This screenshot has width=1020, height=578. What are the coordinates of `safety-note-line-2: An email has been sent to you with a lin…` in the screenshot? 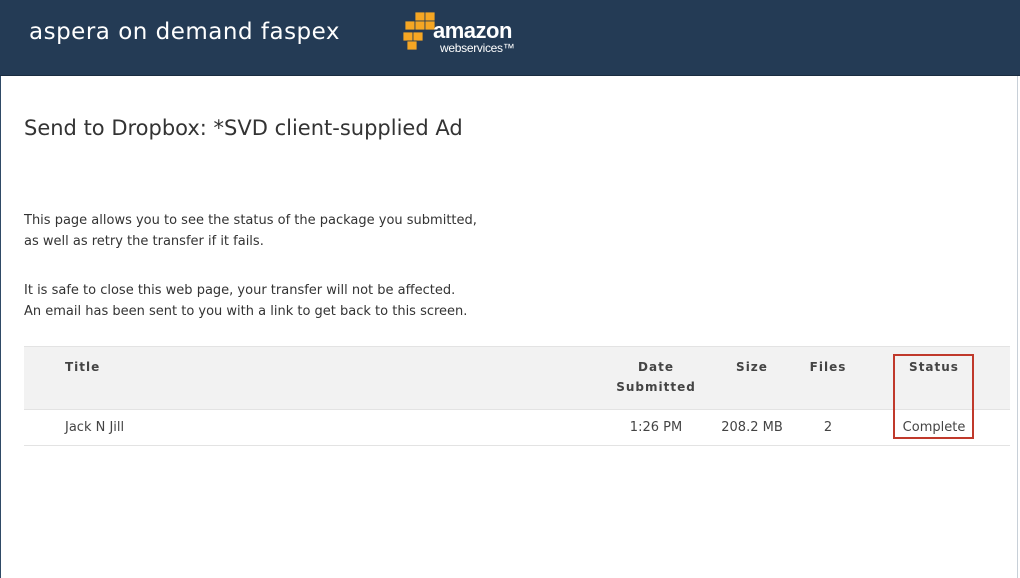 It's located at (246, 311).